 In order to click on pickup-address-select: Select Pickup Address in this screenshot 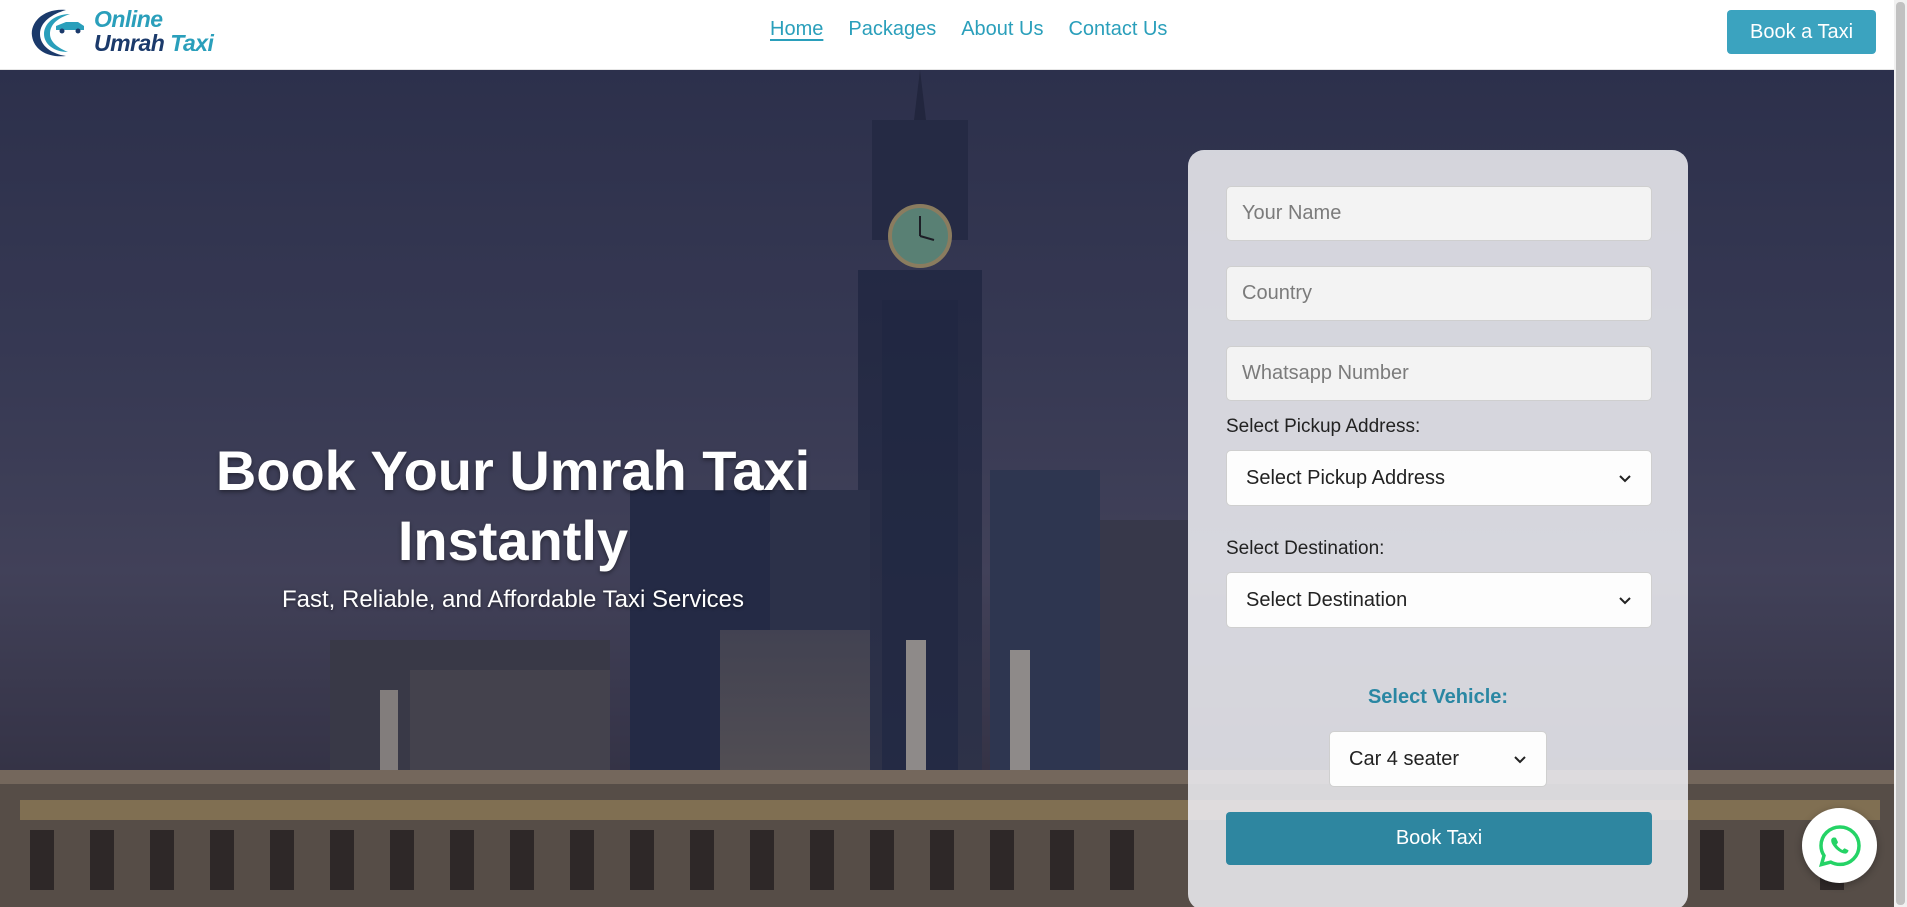, I will do `click(1439, 478)`.